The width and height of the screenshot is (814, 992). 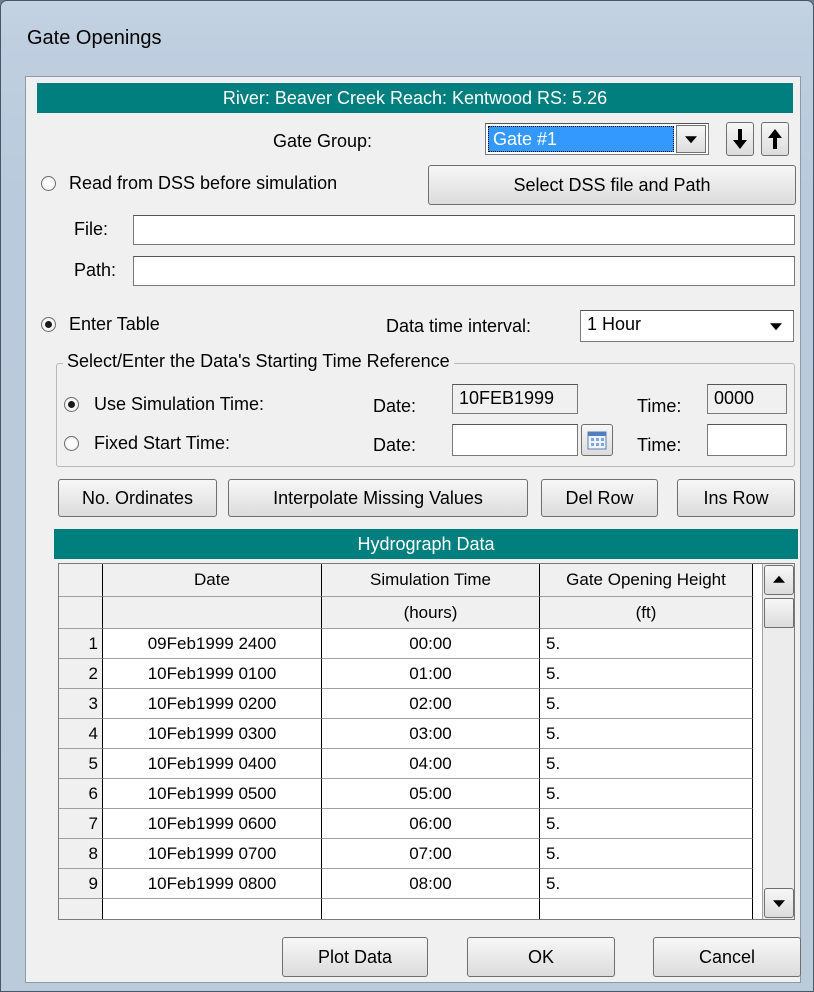 I want to click on ins-row-label: Ins Row, so click(x=736, y=497).